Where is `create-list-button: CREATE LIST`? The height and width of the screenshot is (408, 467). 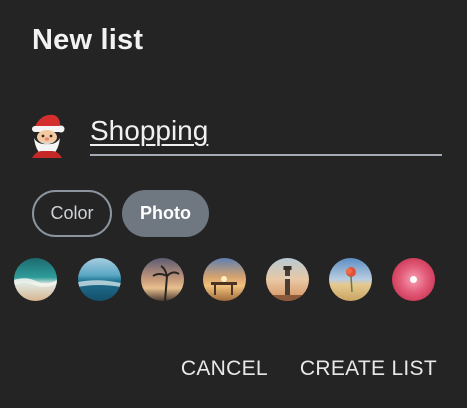 create-list-button: CREATE LIST is located at coordinates (368, 369).